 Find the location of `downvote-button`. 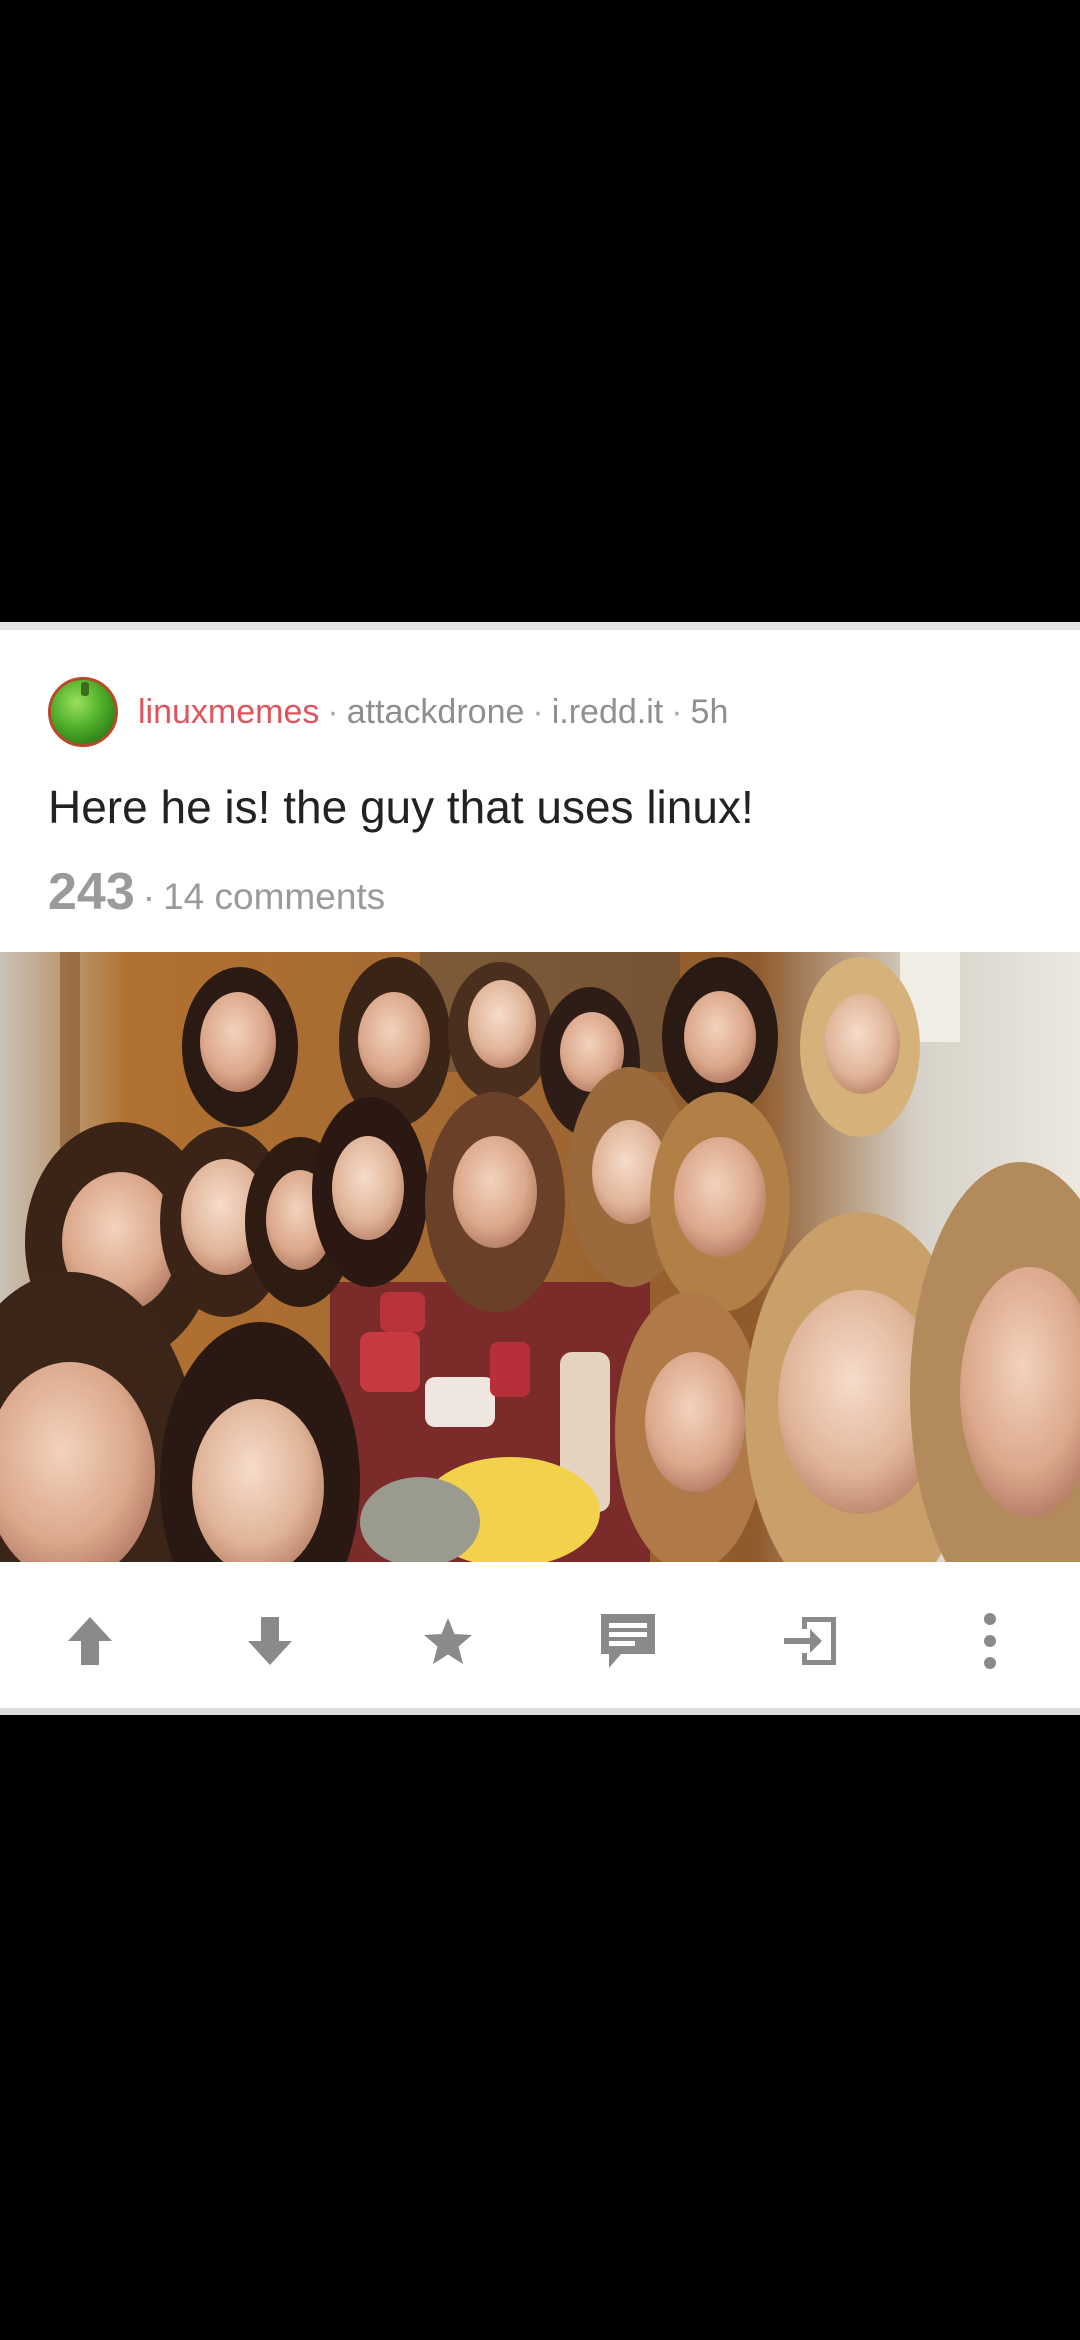

downvote-button is located at coordinates (270, 1641).